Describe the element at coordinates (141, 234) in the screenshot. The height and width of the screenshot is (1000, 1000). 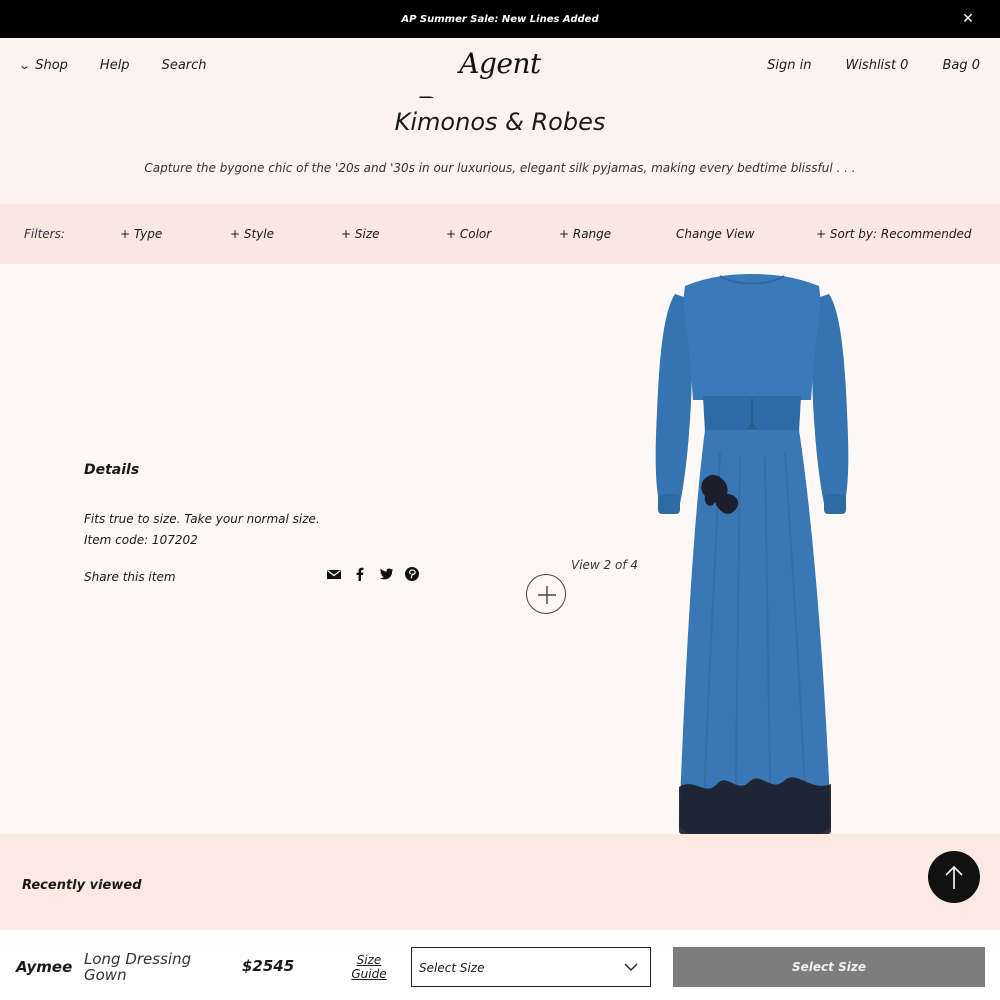
I see `filter-type: + Type` at that location.